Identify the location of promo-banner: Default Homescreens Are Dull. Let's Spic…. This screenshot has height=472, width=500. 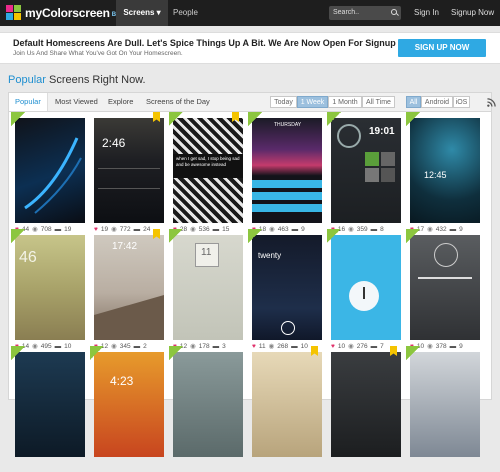
(250, 48).